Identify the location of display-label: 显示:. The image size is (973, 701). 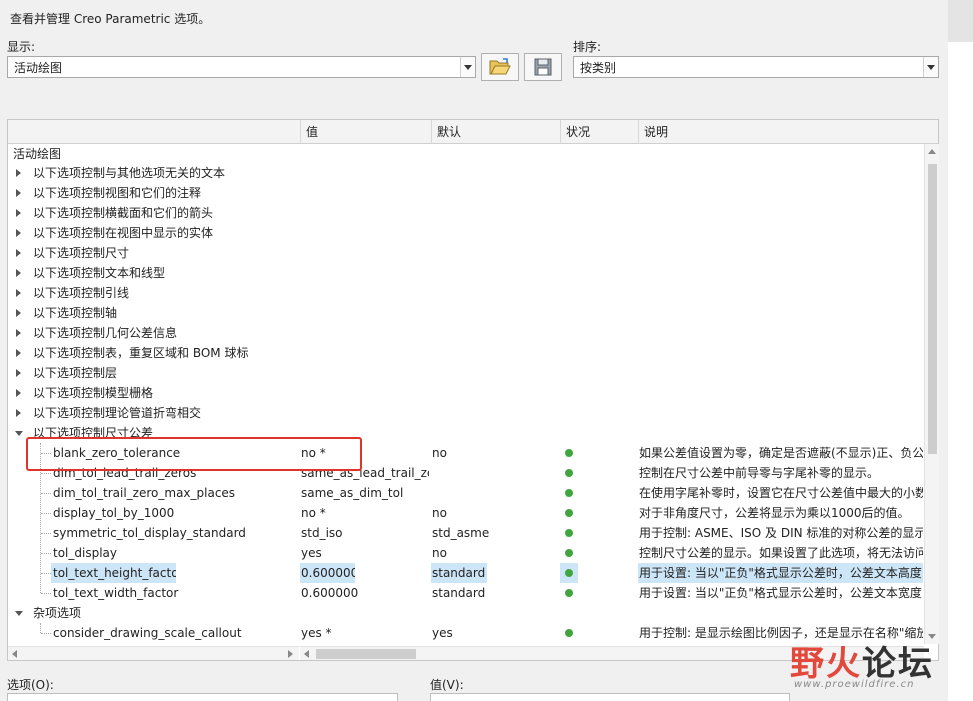
(21, 47).